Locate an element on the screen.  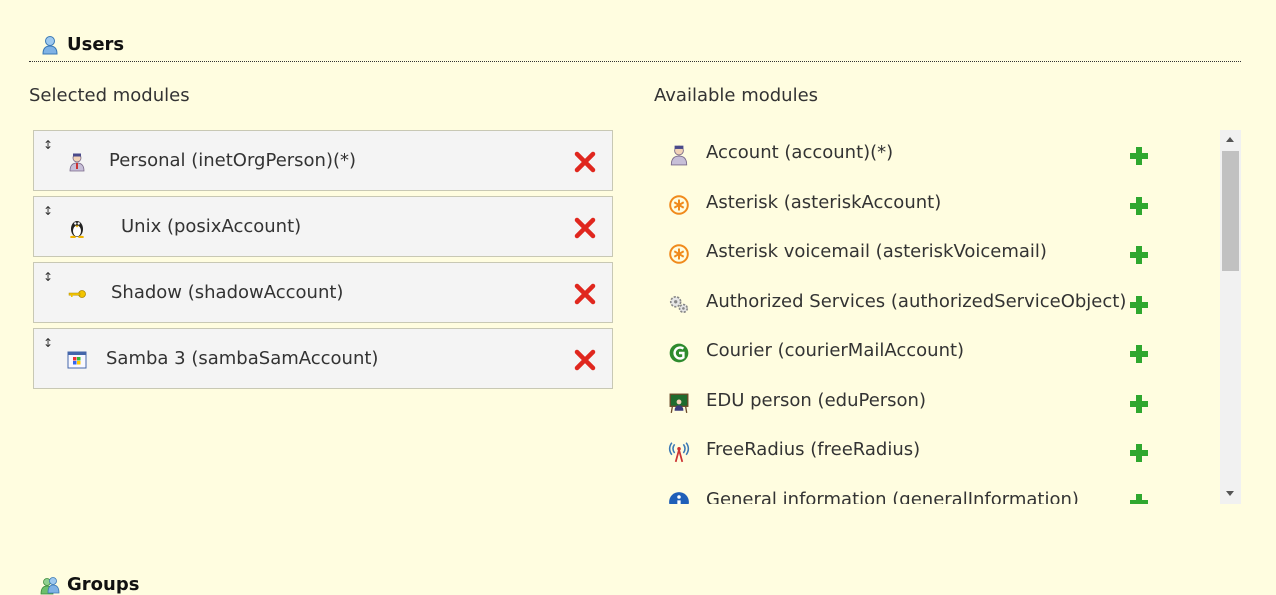
key-icon is located at coordinates (77, 294).